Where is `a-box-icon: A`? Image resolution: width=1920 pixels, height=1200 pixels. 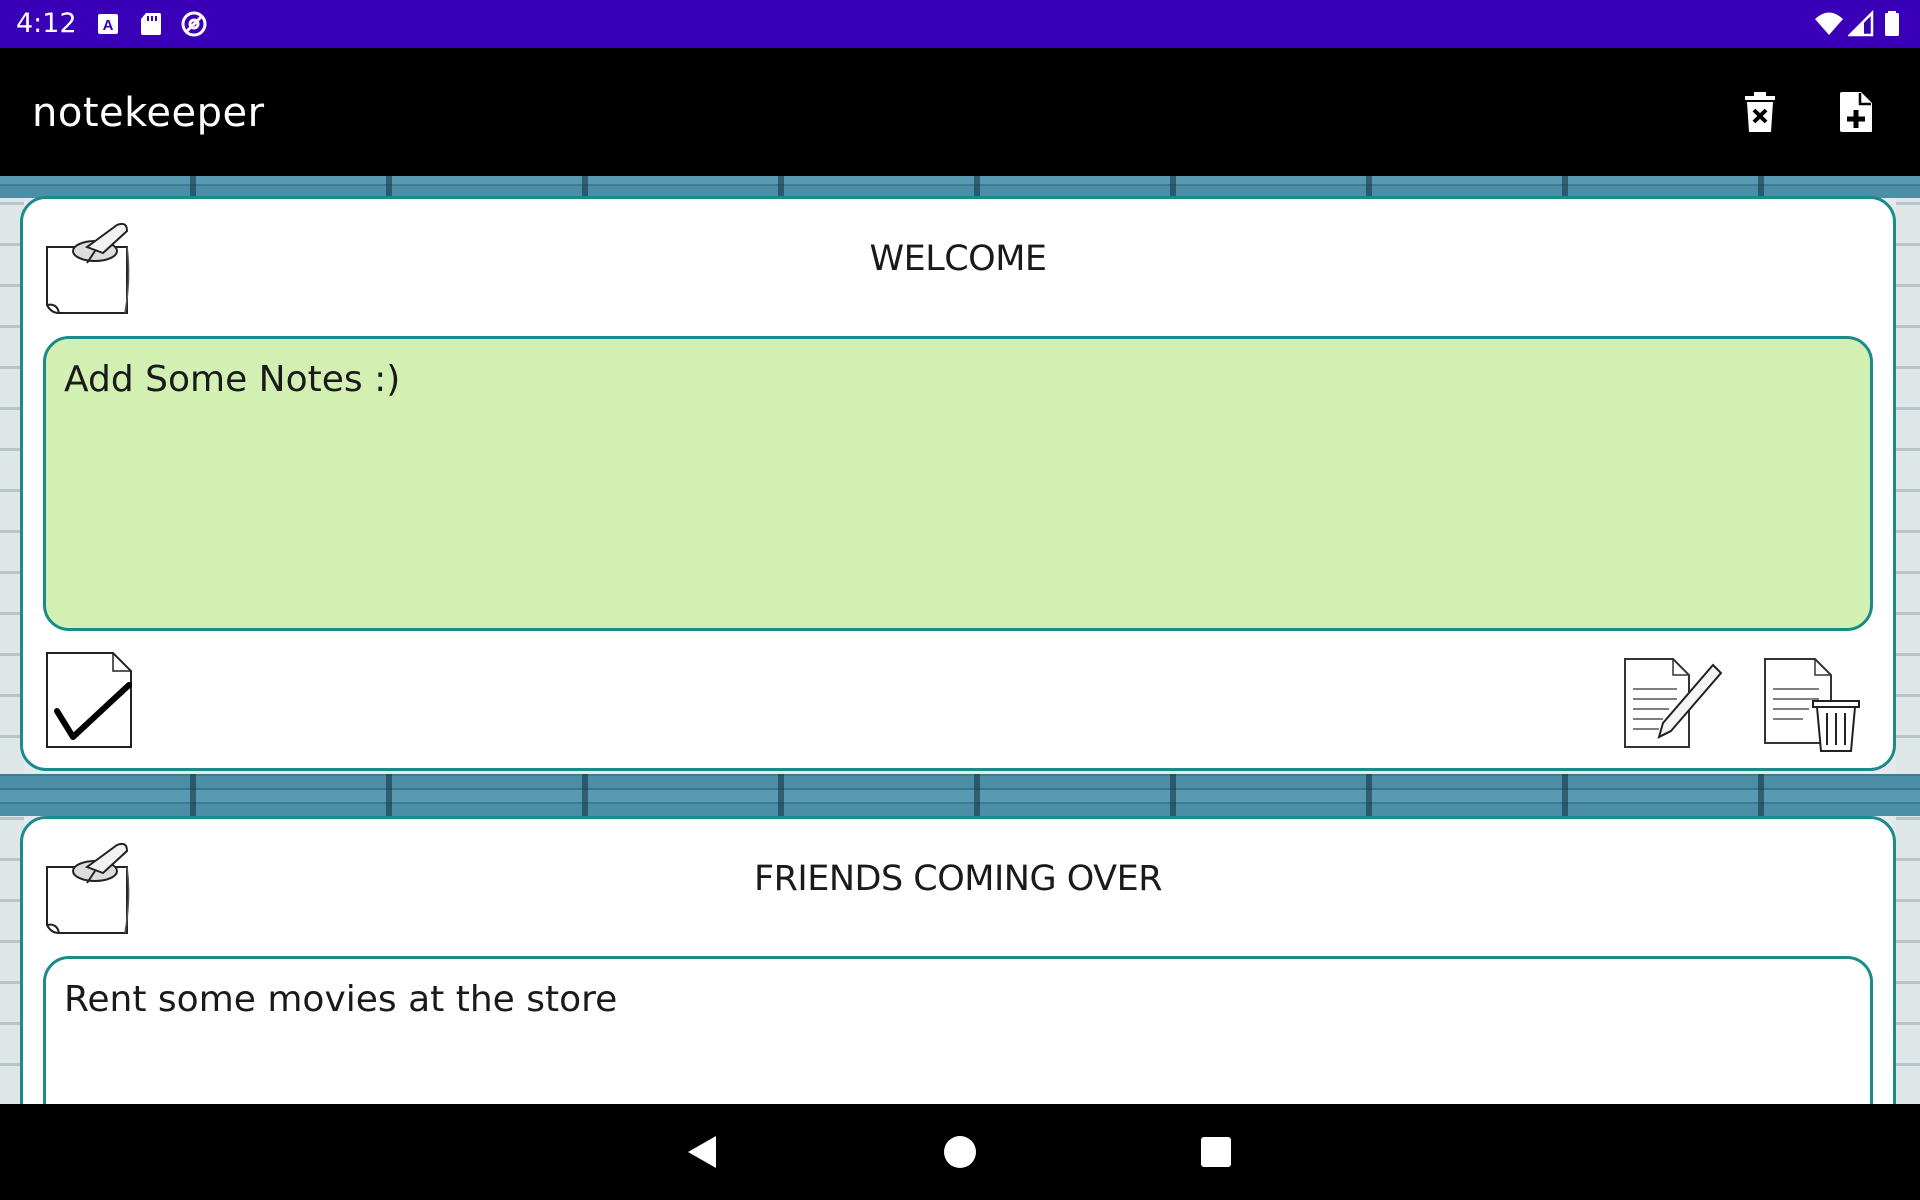 a-box-icon: A is located at coordinates (108, 24).